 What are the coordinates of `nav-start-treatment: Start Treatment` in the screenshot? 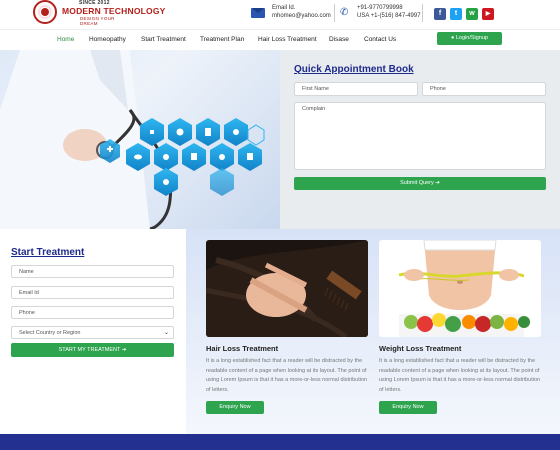 It's located at (163, 39).